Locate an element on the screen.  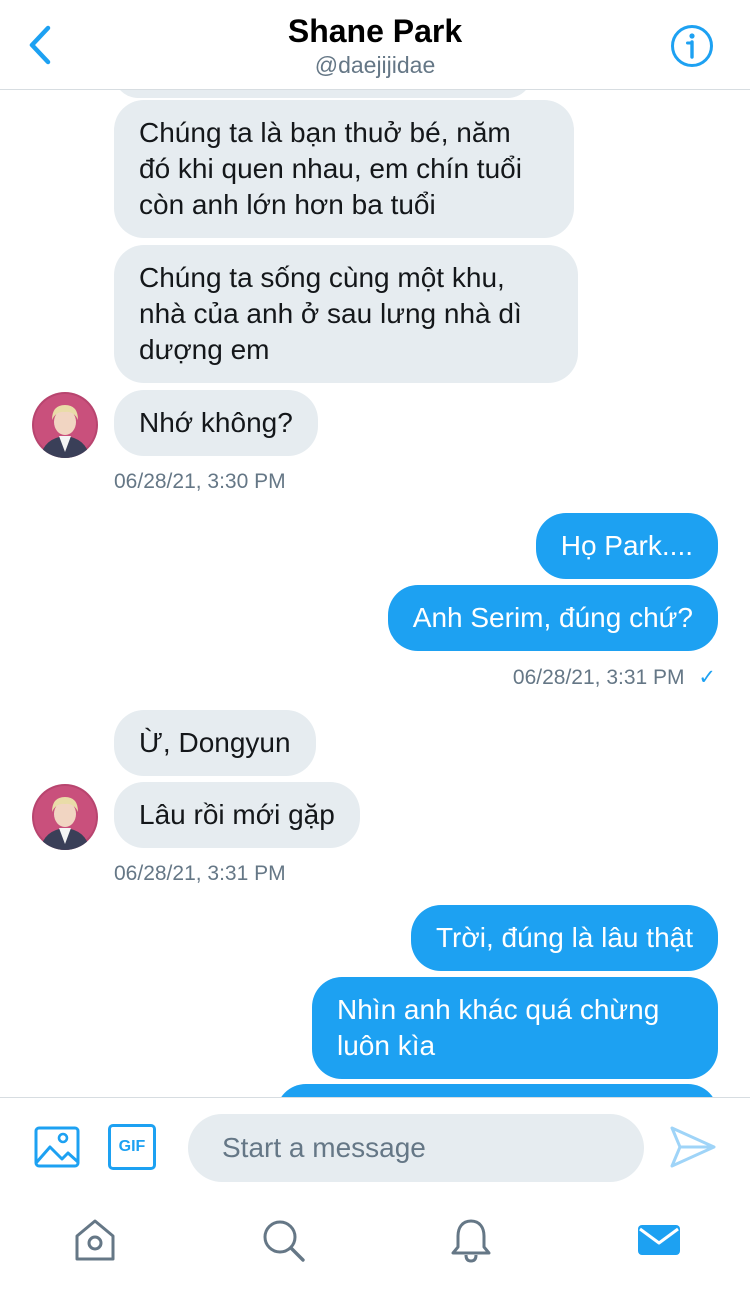
info-icon is located at coordinates (692, 46).